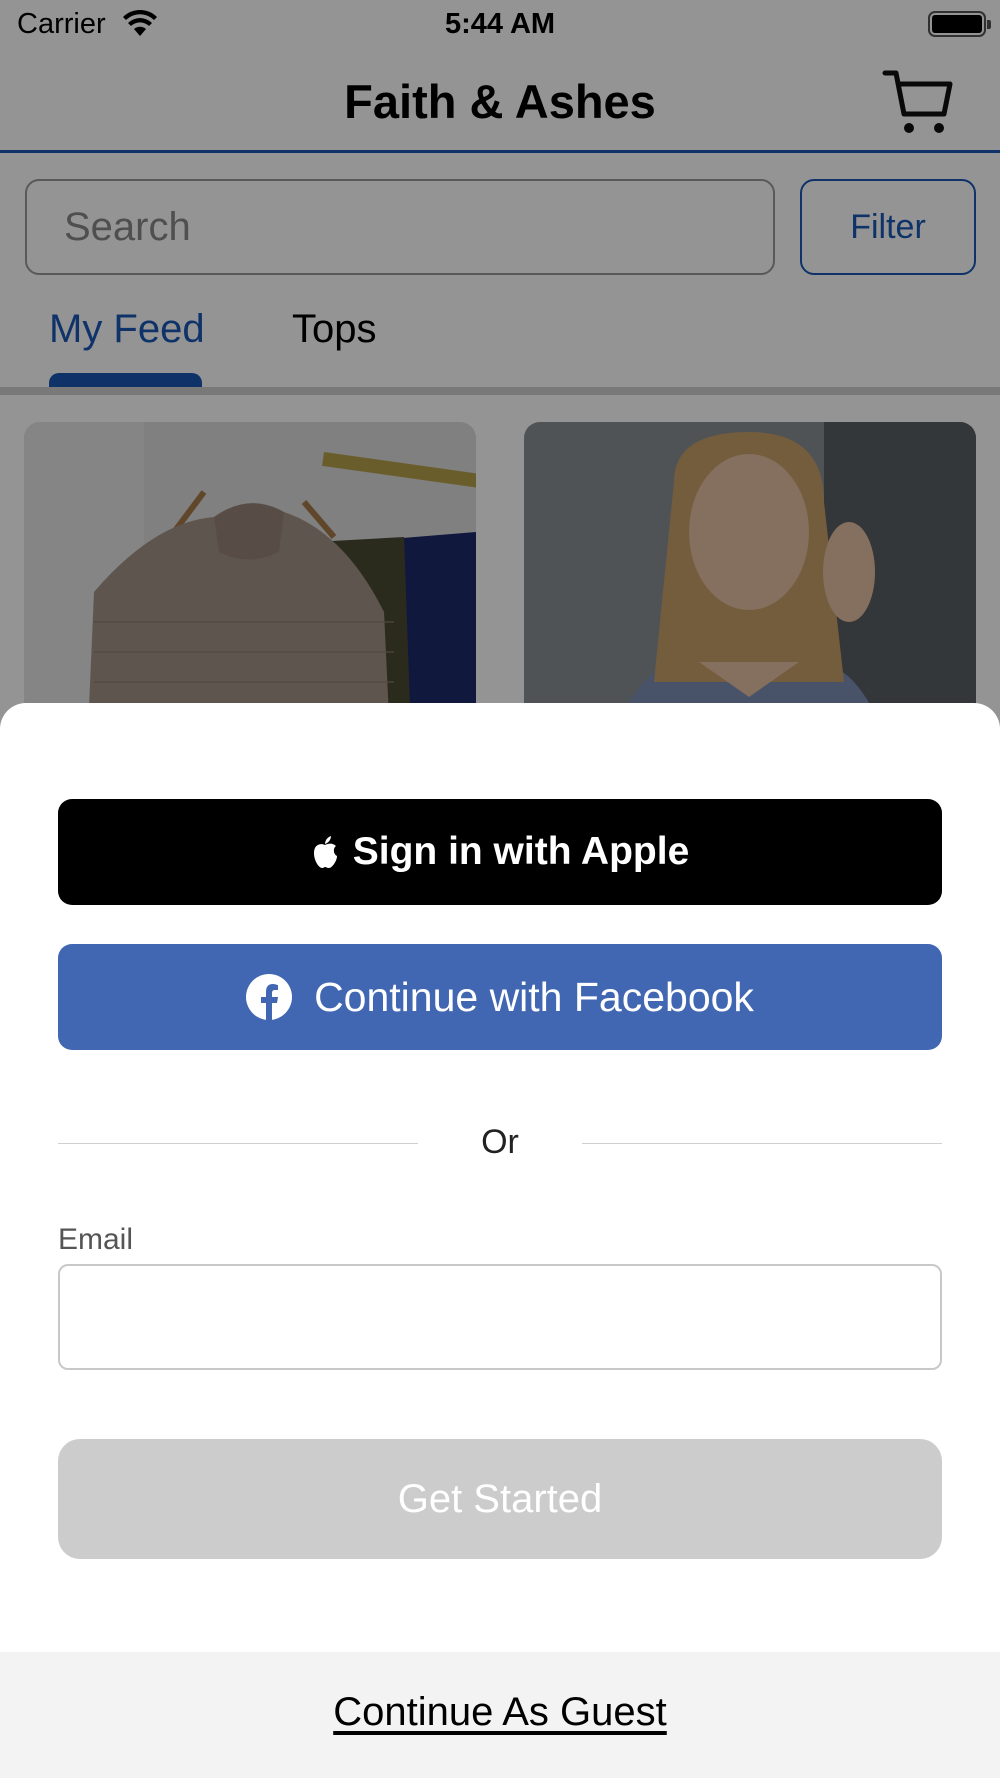  What do you see at coordinates (96, 1239) in the screenshot?
I see `email-label: Email` at bounding box center [96, 1239].